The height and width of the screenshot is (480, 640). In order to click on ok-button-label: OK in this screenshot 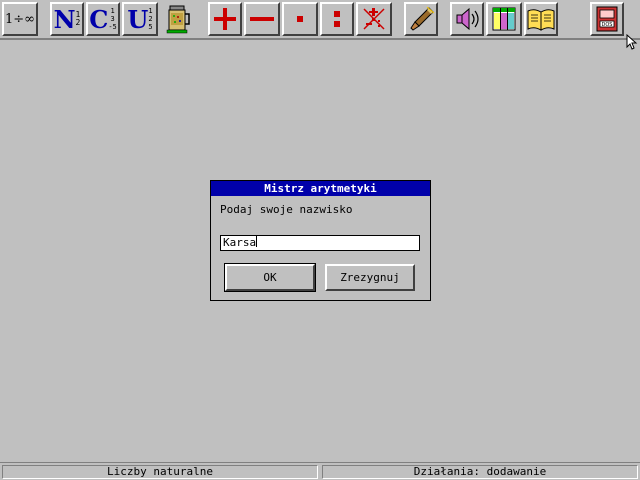, I will do `click(270, 277)`.